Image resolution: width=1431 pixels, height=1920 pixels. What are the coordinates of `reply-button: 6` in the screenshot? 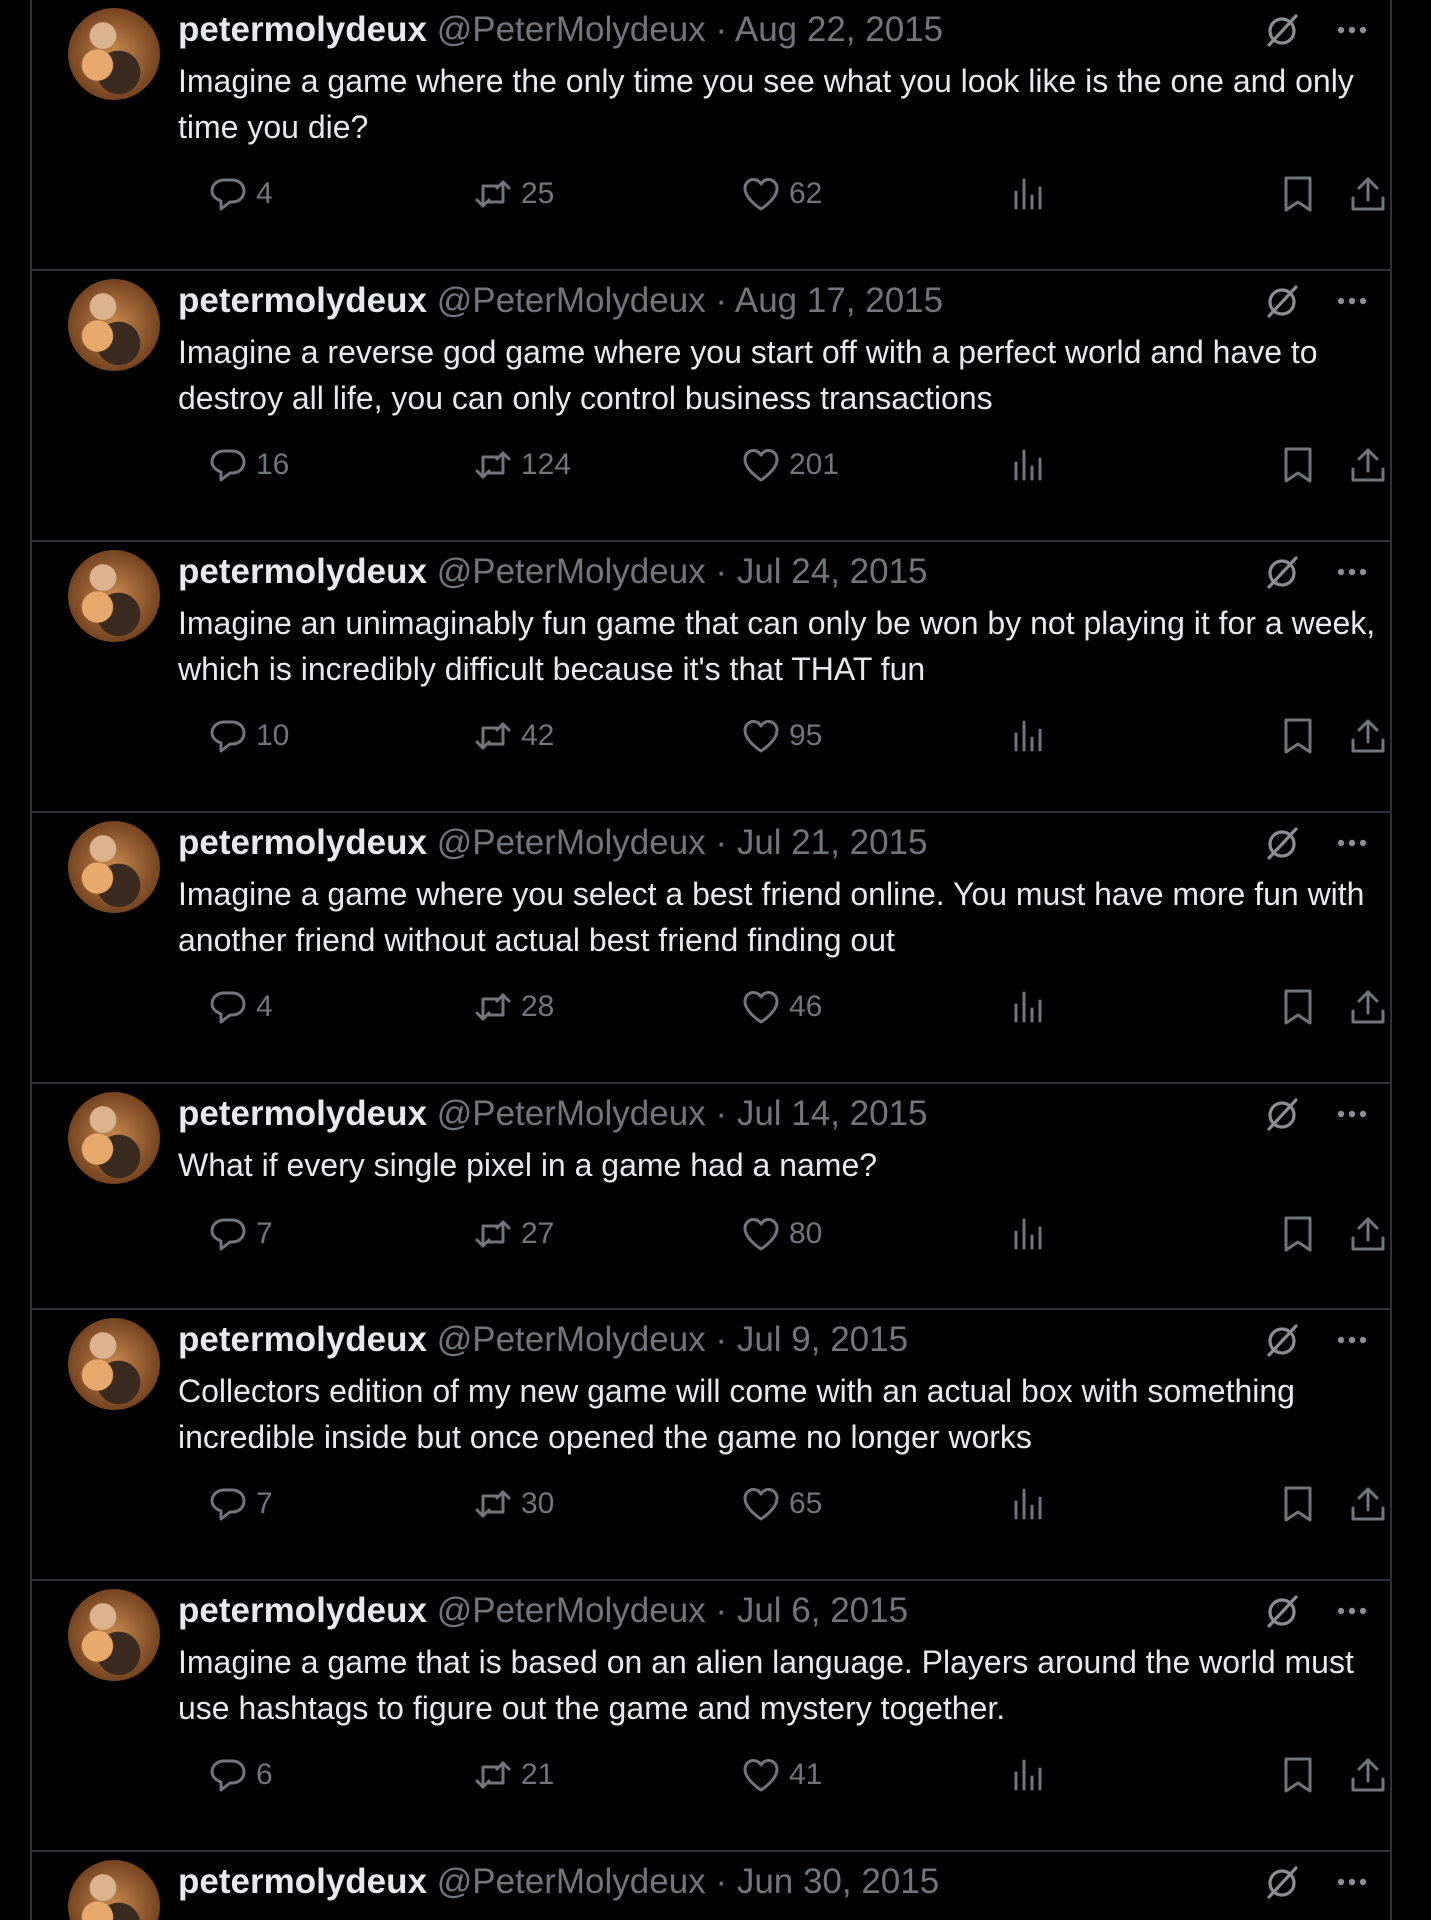 It's located at (240, 1775).